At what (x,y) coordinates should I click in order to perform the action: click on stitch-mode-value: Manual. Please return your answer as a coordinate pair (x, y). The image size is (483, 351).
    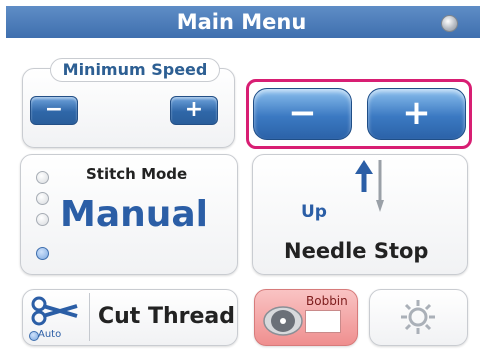
    Looking at the image, I should click on (134, 214).